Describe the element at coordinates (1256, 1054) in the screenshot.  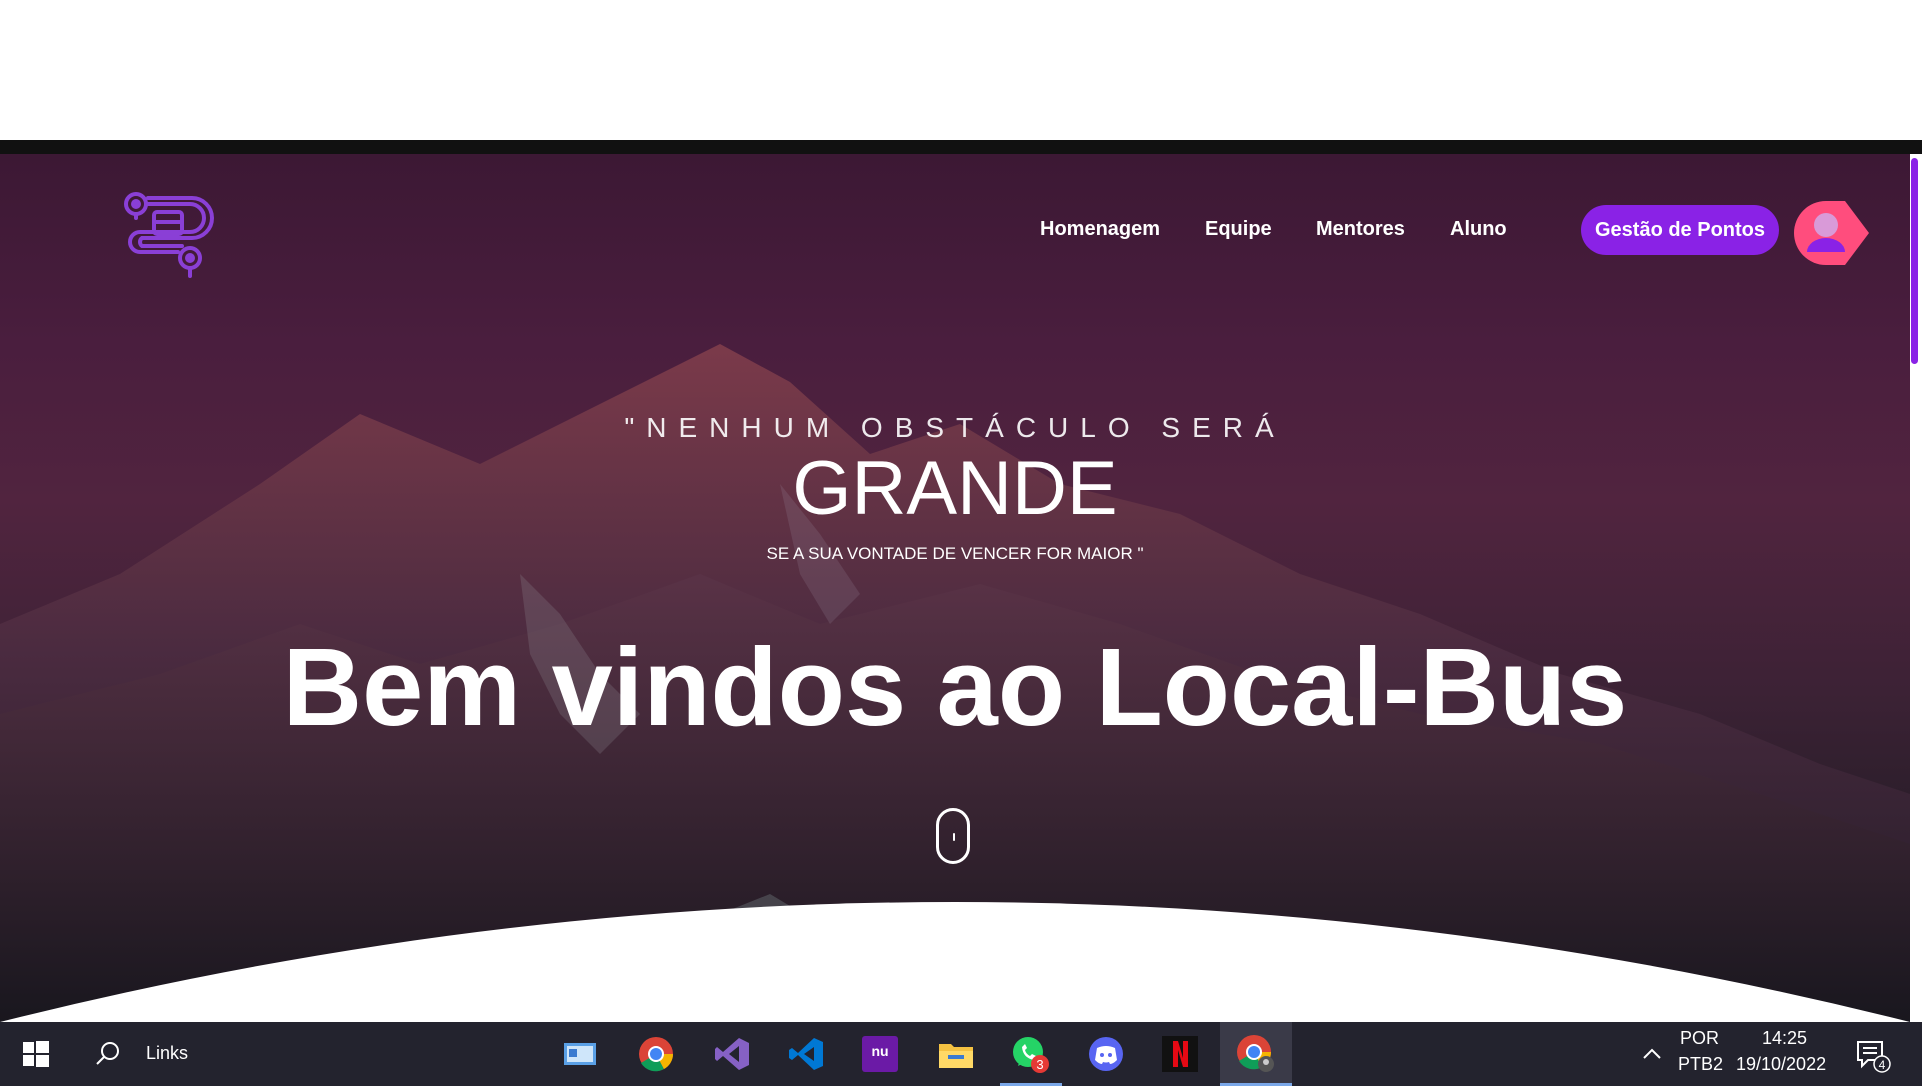
I see `chrome-profile-icon` at that location.